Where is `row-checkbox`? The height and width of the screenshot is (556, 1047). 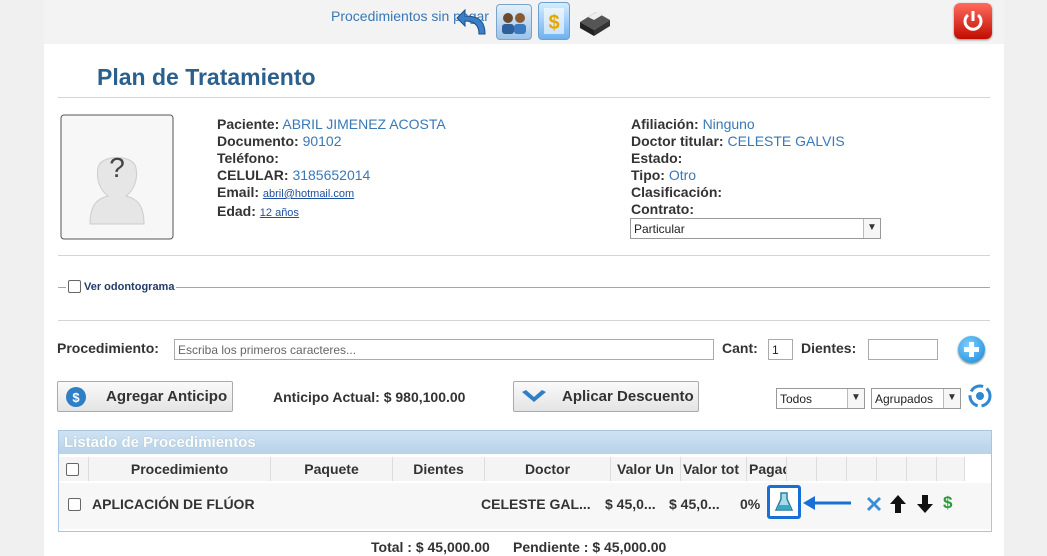 row-checkbox is located at coordinates (74, 504).